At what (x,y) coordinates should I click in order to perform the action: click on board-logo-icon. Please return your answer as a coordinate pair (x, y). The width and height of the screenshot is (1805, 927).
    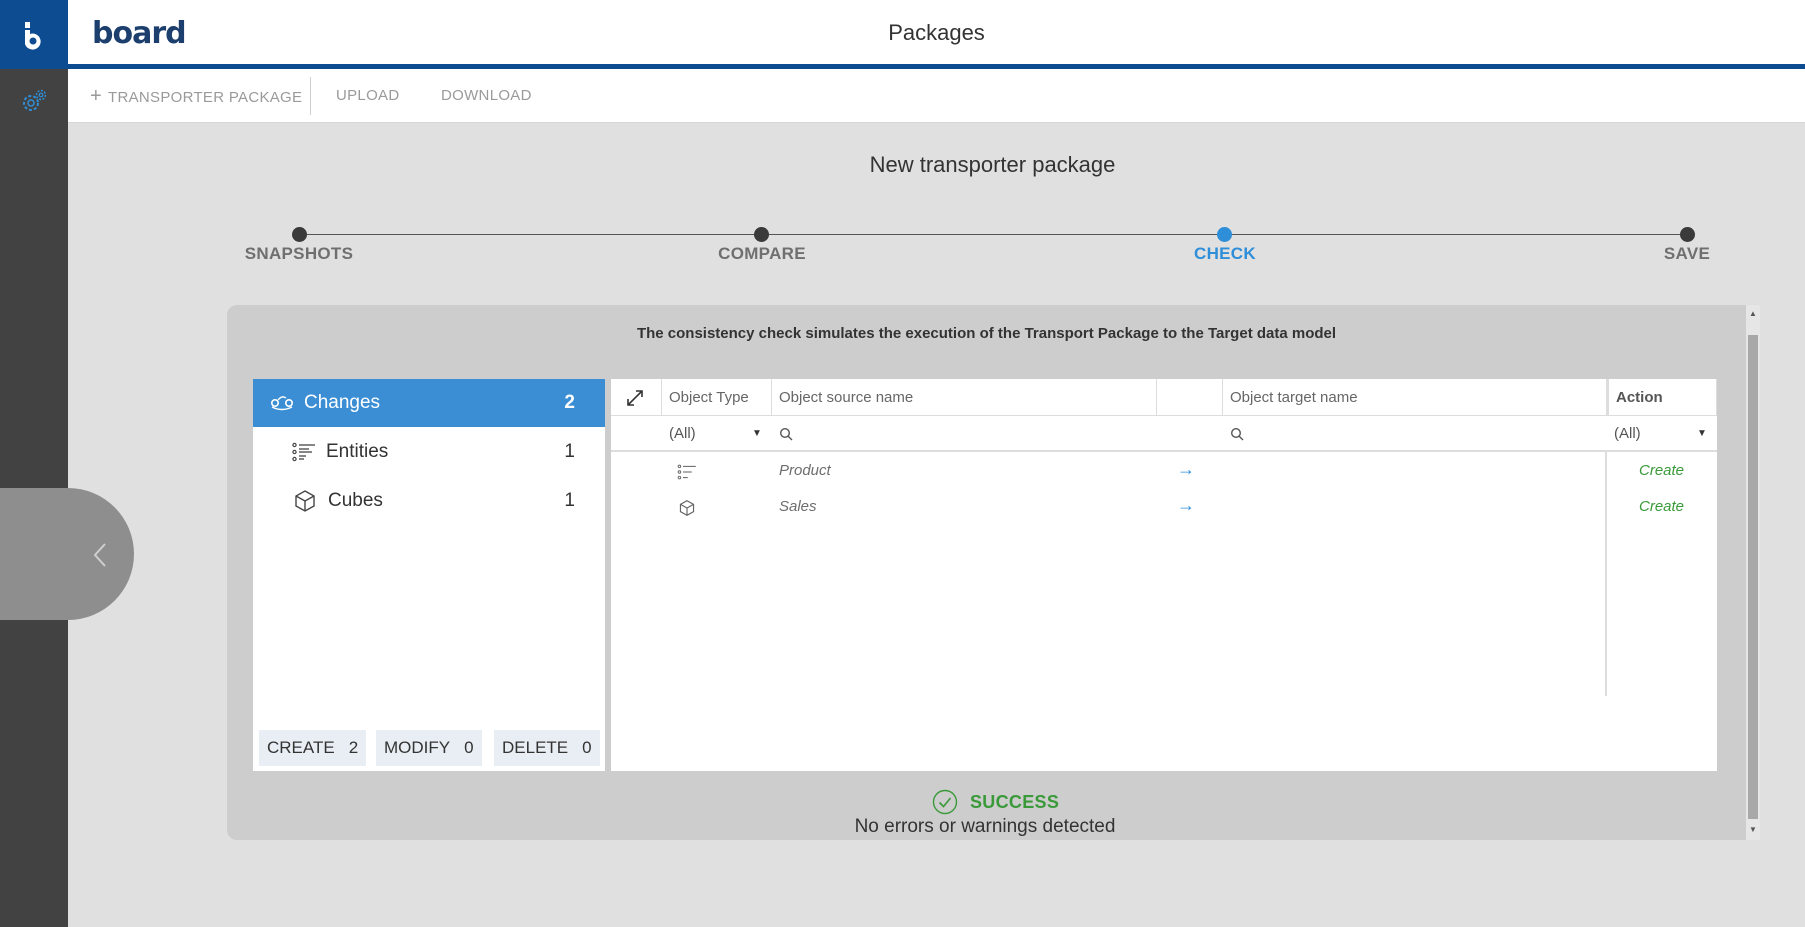
    Looking at the image, I should click on (33, 35).